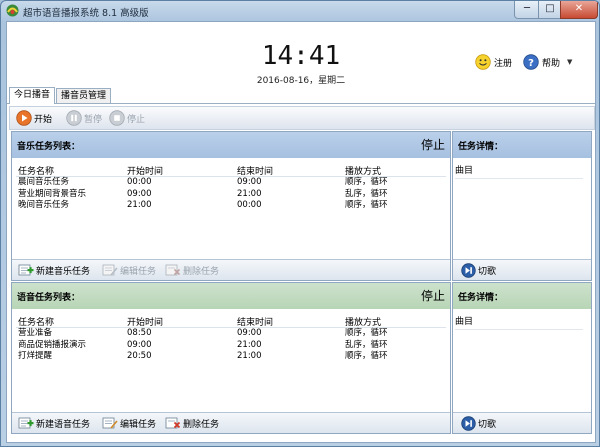 Image resolution: width=600 pixels, height=447 pixels. What do you see at coordinates (231, 296) in the screenshot?
I see `voice-panel-header: 语音任务列表： 停止` at bounding box center [231, 296].